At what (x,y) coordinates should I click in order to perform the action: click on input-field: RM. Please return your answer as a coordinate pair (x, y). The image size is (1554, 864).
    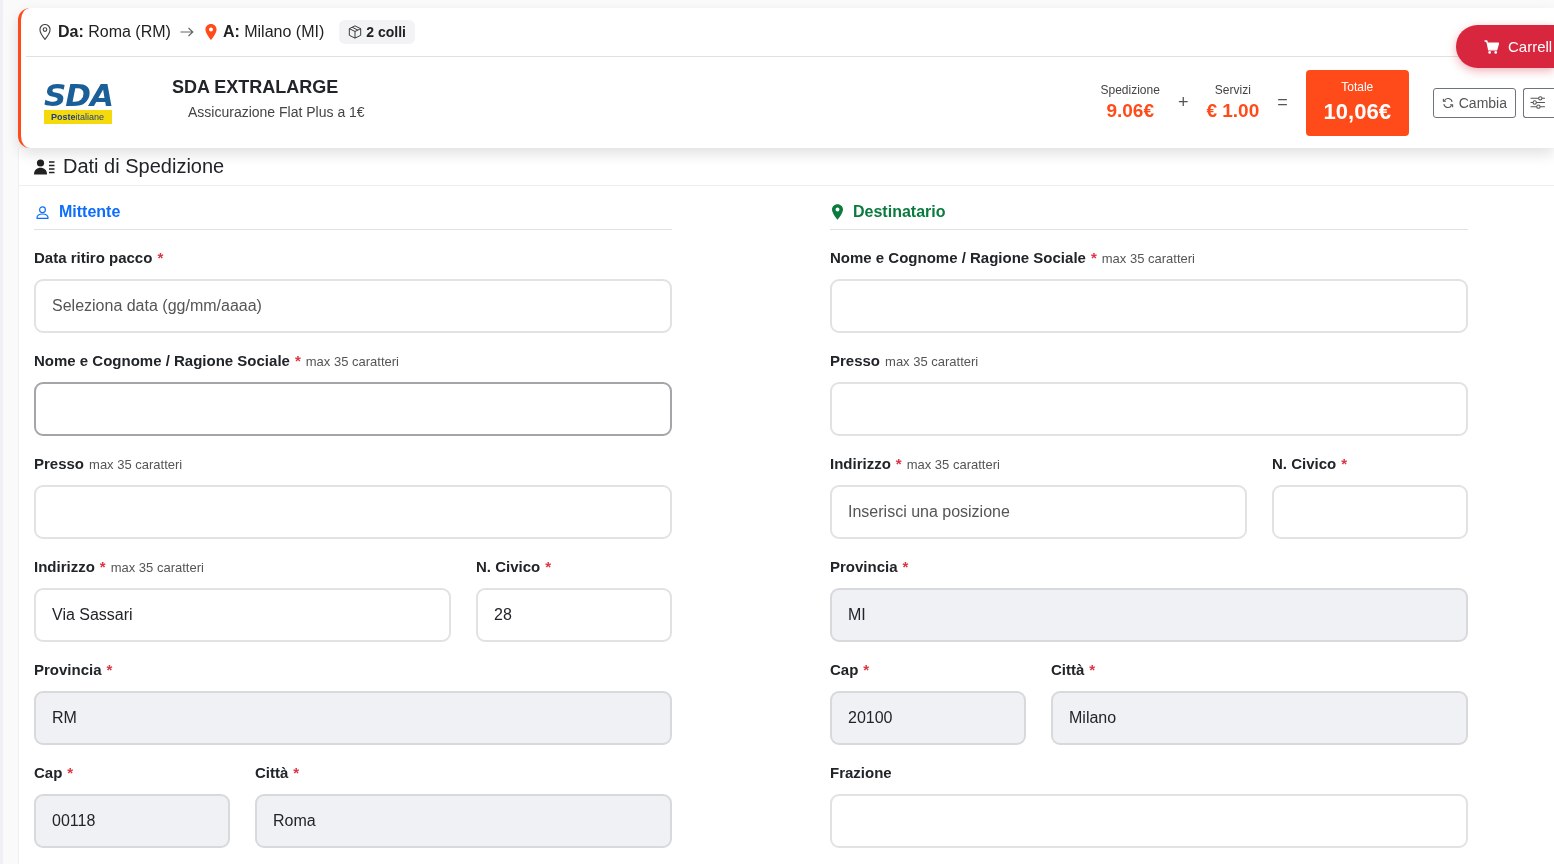
    Looking at the image, I should click on (353, 718).